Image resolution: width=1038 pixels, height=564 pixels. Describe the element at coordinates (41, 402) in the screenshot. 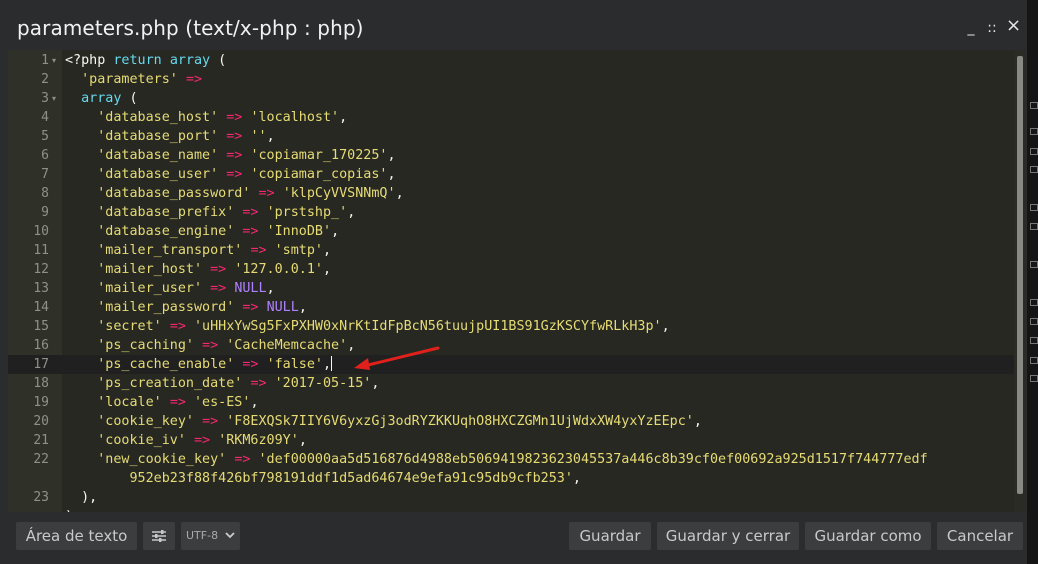

I see `line-number: 19` at that location.